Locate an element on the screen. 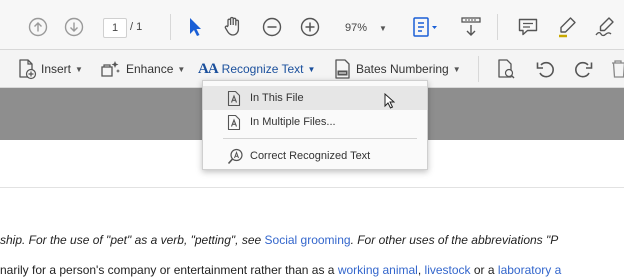 The height and width of the screenshot is (280, 624). rotate-left-icon is located at coordinates (546, 69).